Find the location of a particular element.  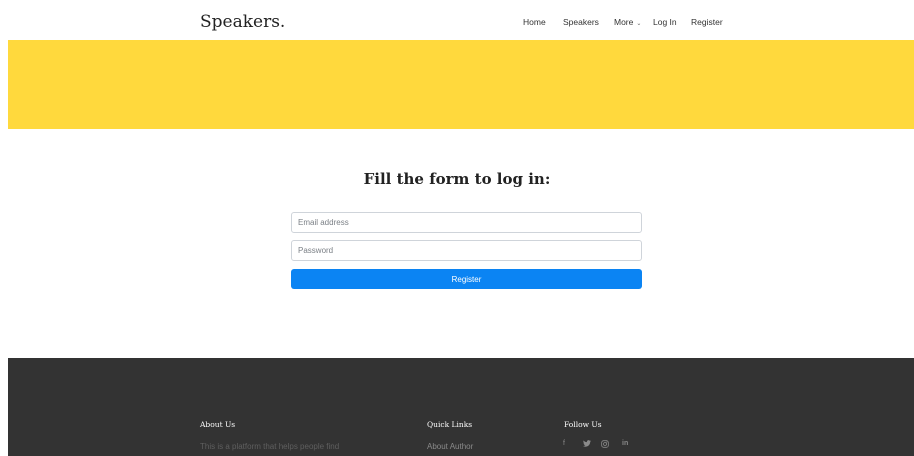

nav-more-dropdown: More ⌄ is located at coordinates (627, 22).